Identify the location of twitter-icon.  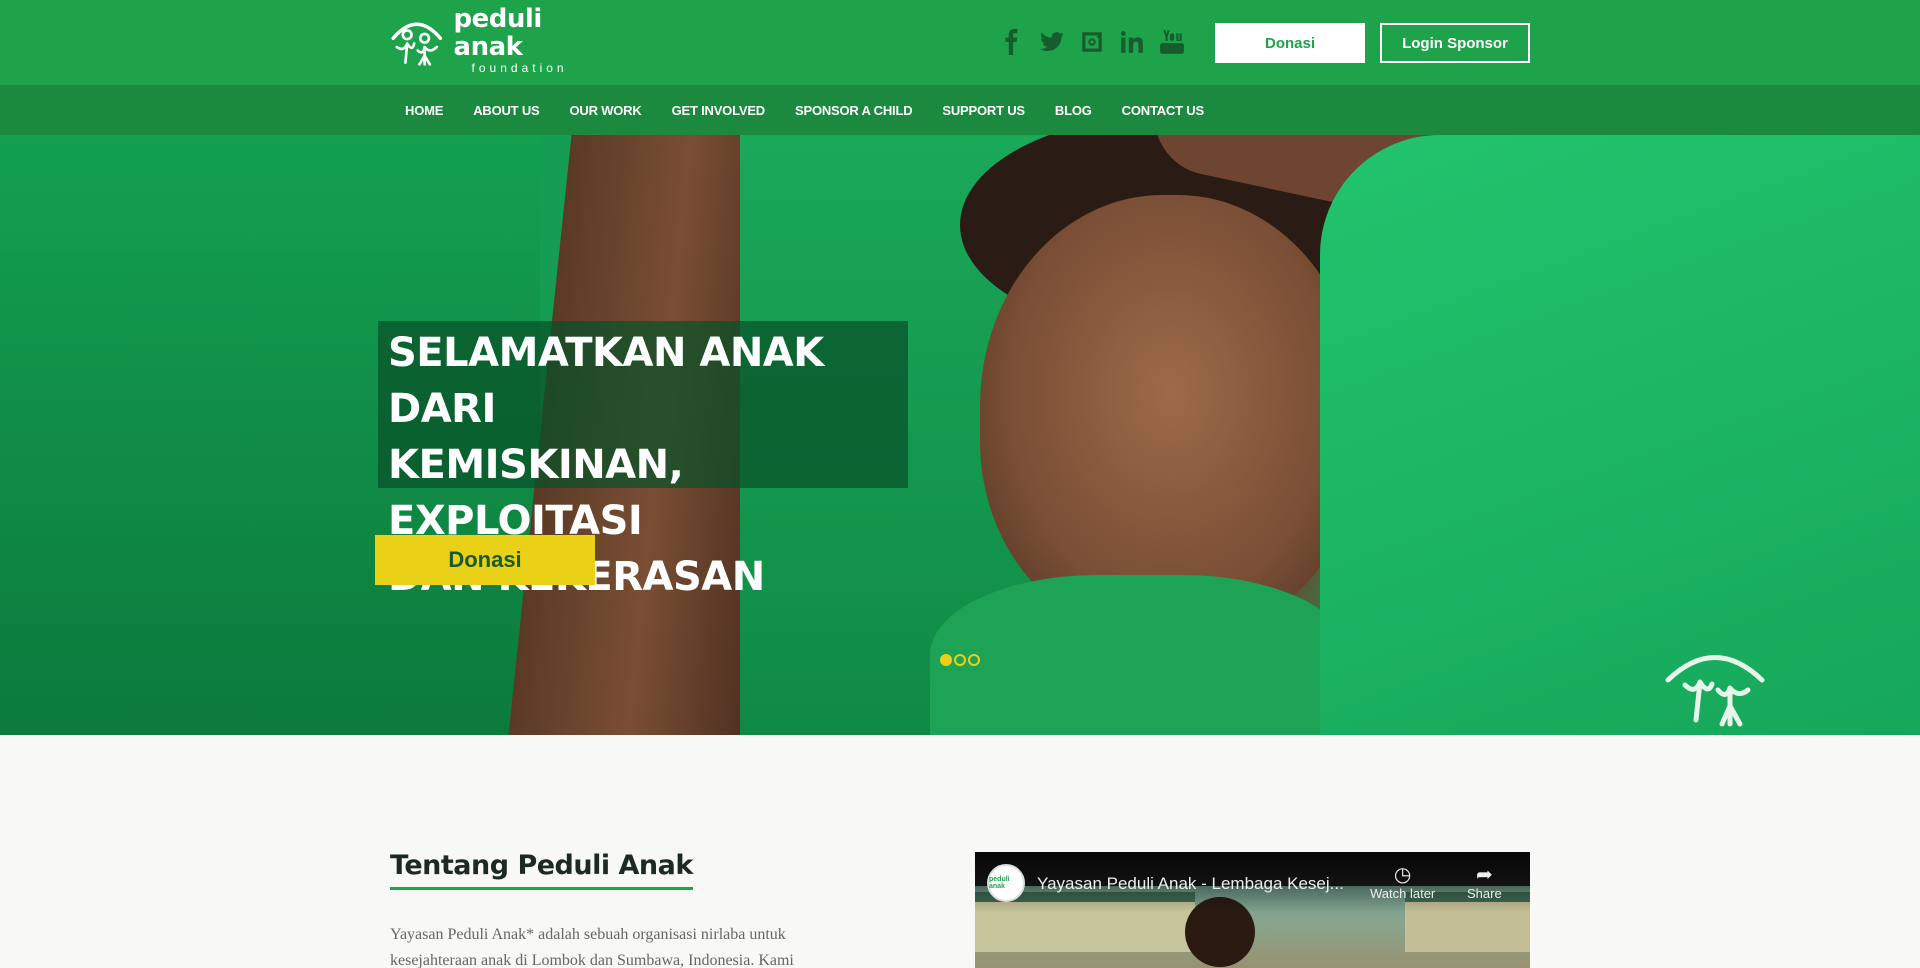
(1052, 42).